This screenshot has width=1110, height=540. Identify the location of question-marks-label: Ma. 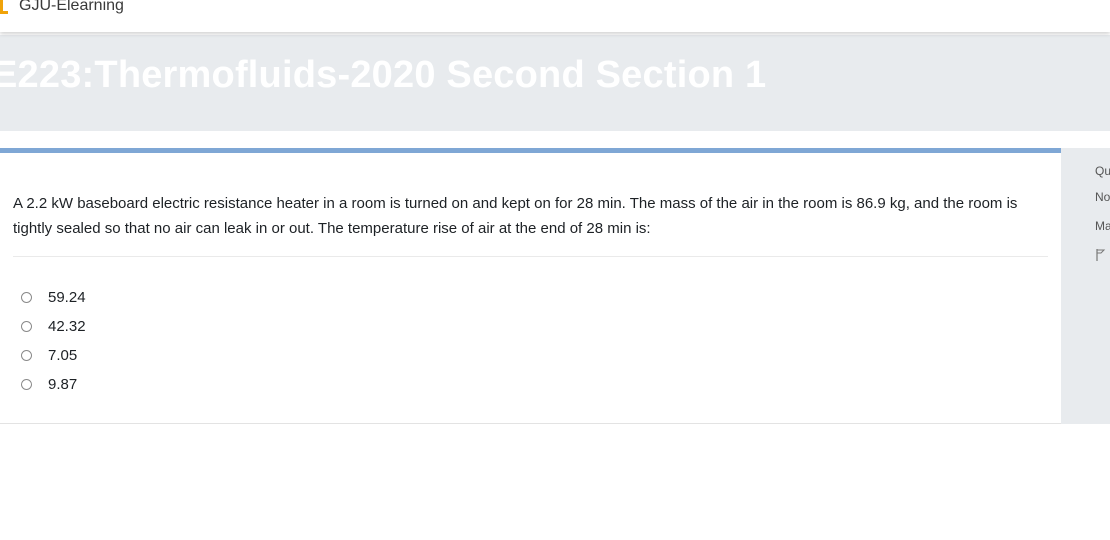
(1102, 226).